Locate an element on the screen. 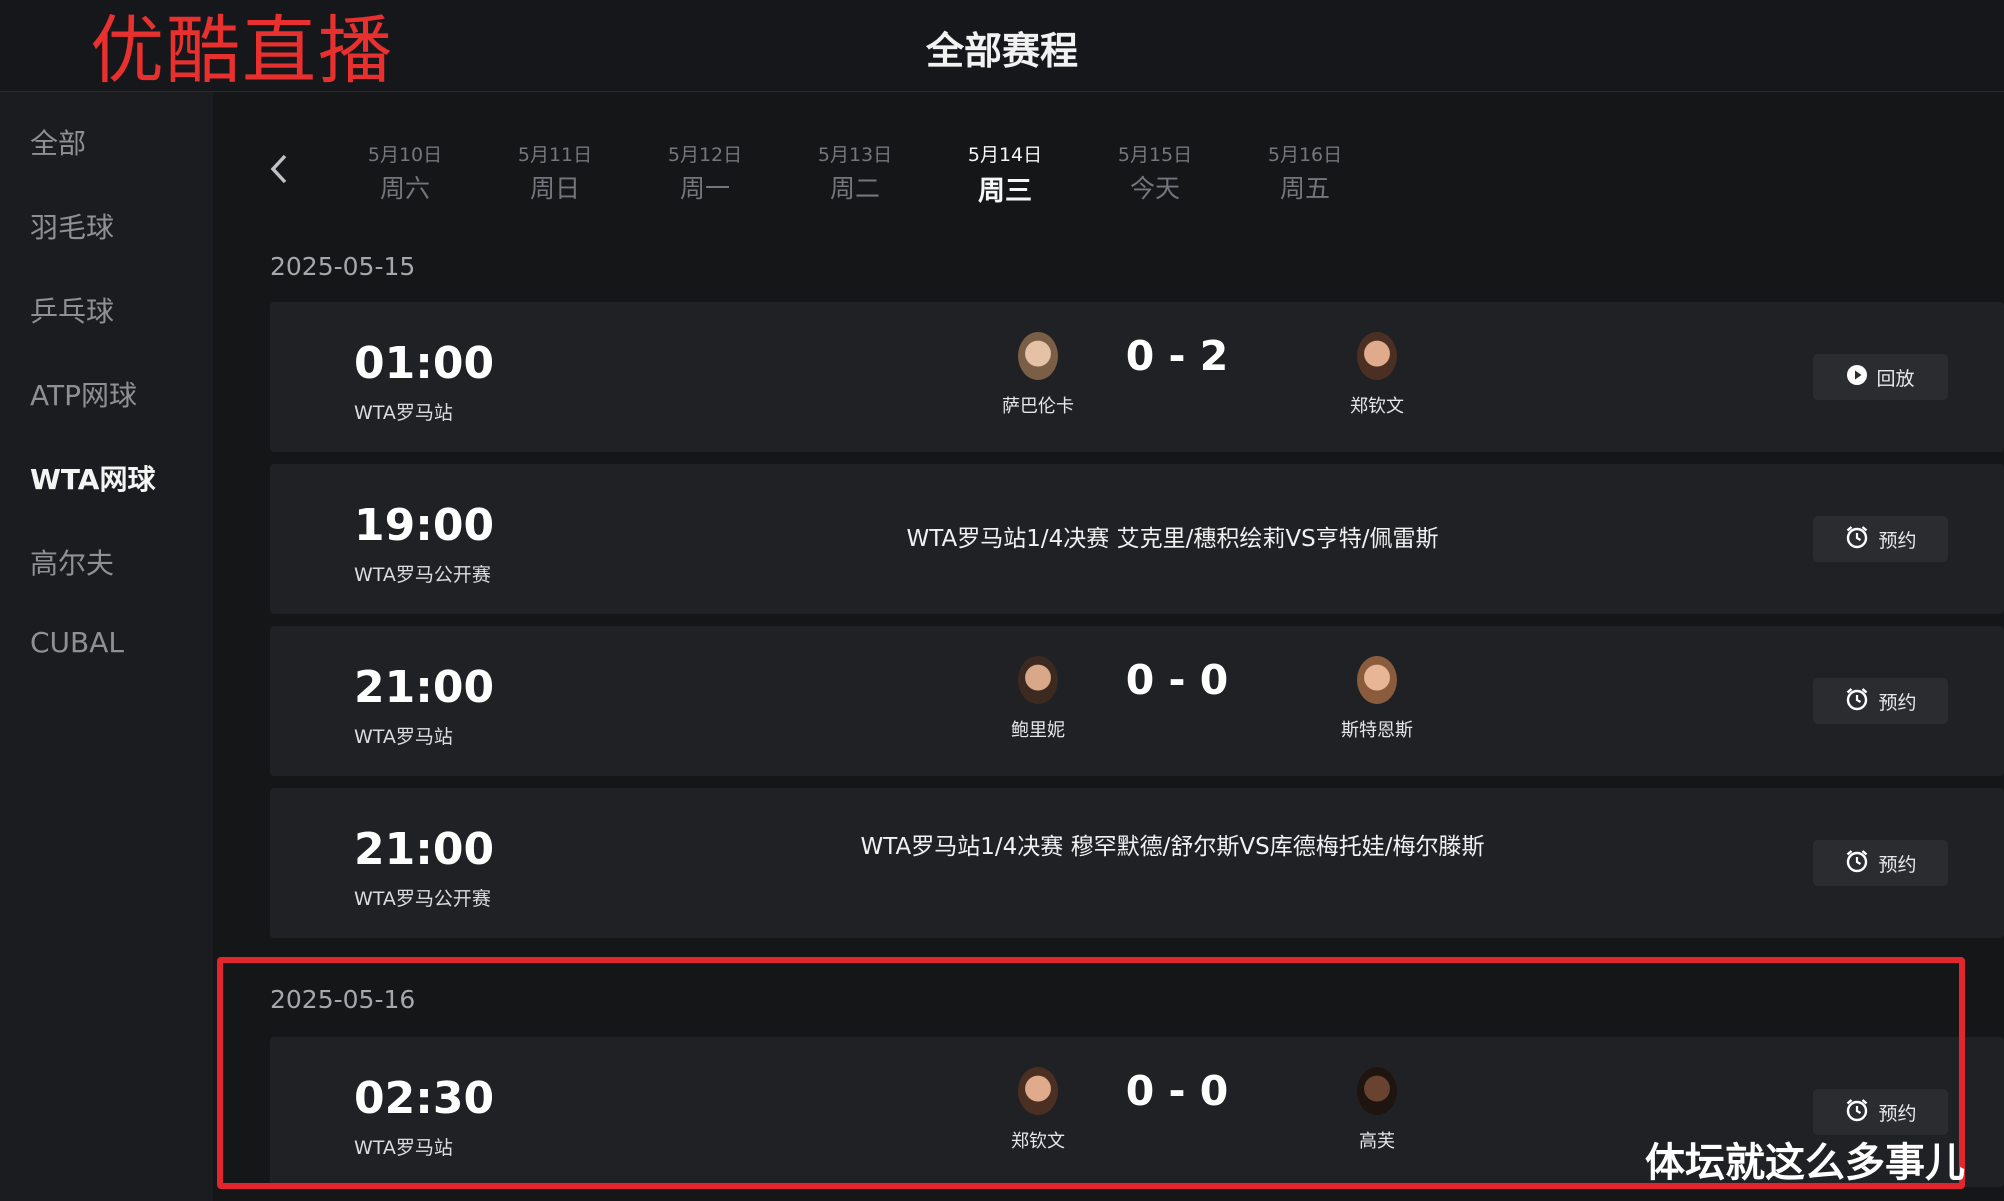  date-group-header: 2025-05-15 is located at coordinates (343, 266).